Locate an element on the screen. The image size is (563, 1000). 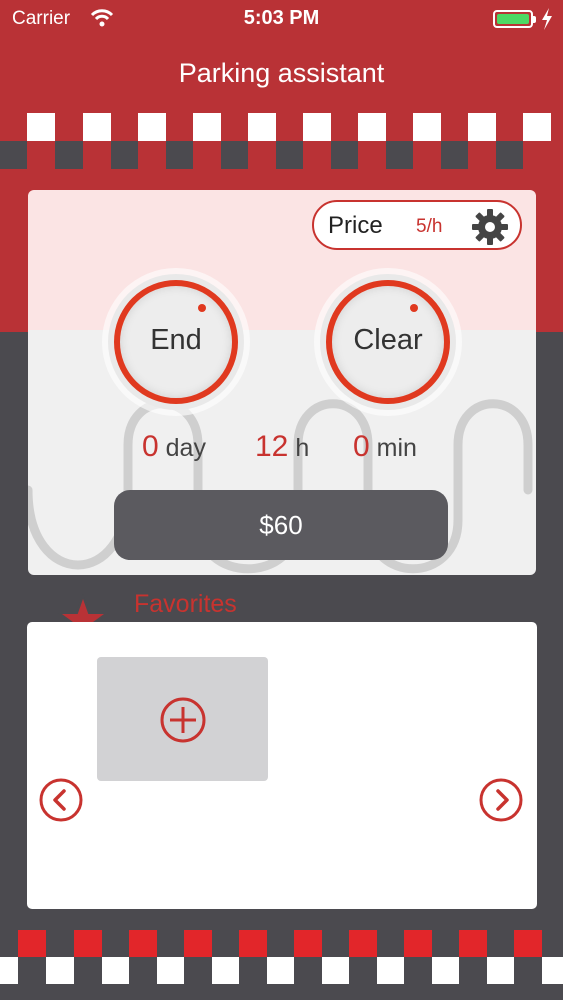
minutes-unit: min is located at coordinates (396, 448).